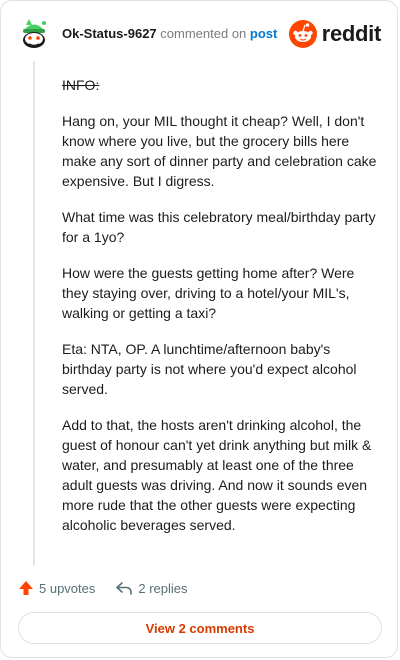 This screenshot has width=400, height=660. I want to click on reply-count: 2 replies, so click(163, 588).